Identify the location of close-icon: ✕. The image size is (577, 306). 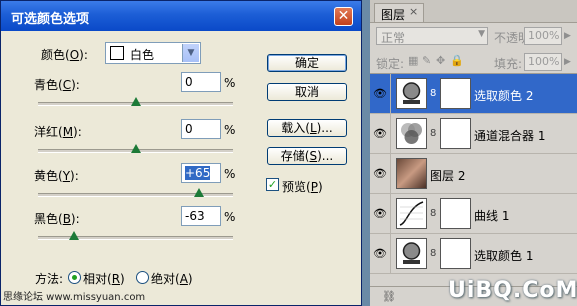
(343, 16).